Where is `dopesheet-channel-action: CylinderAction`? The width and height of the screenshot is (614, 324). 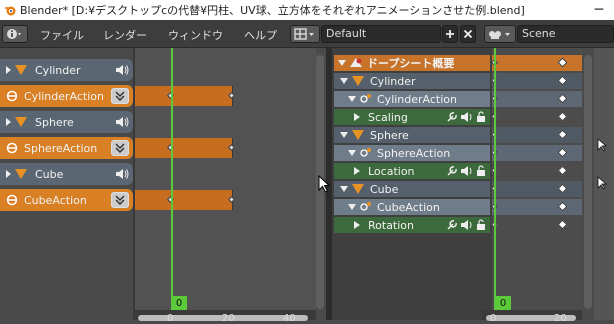 dopesheet-channel-action: CylinderAction is located at coordinates (412, 99).